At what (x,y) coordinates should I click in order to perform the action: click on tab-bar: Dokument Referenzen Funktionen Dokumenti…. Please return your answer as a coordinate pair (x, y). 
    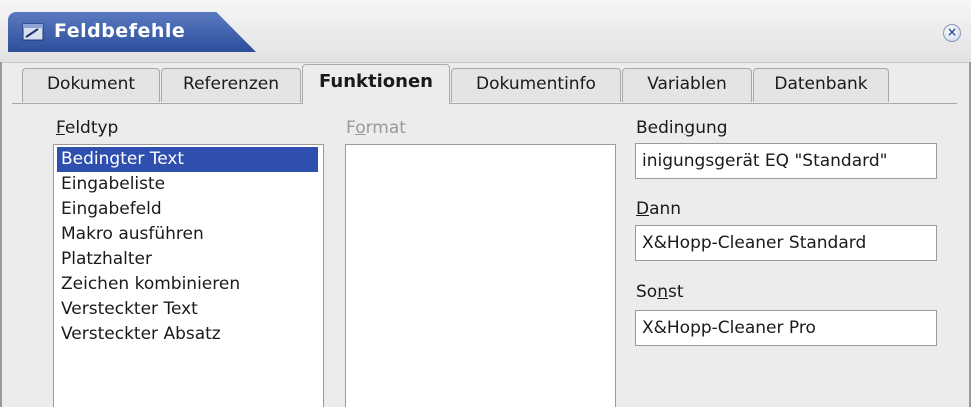
    Looking at the image, I should click on (485, 83).